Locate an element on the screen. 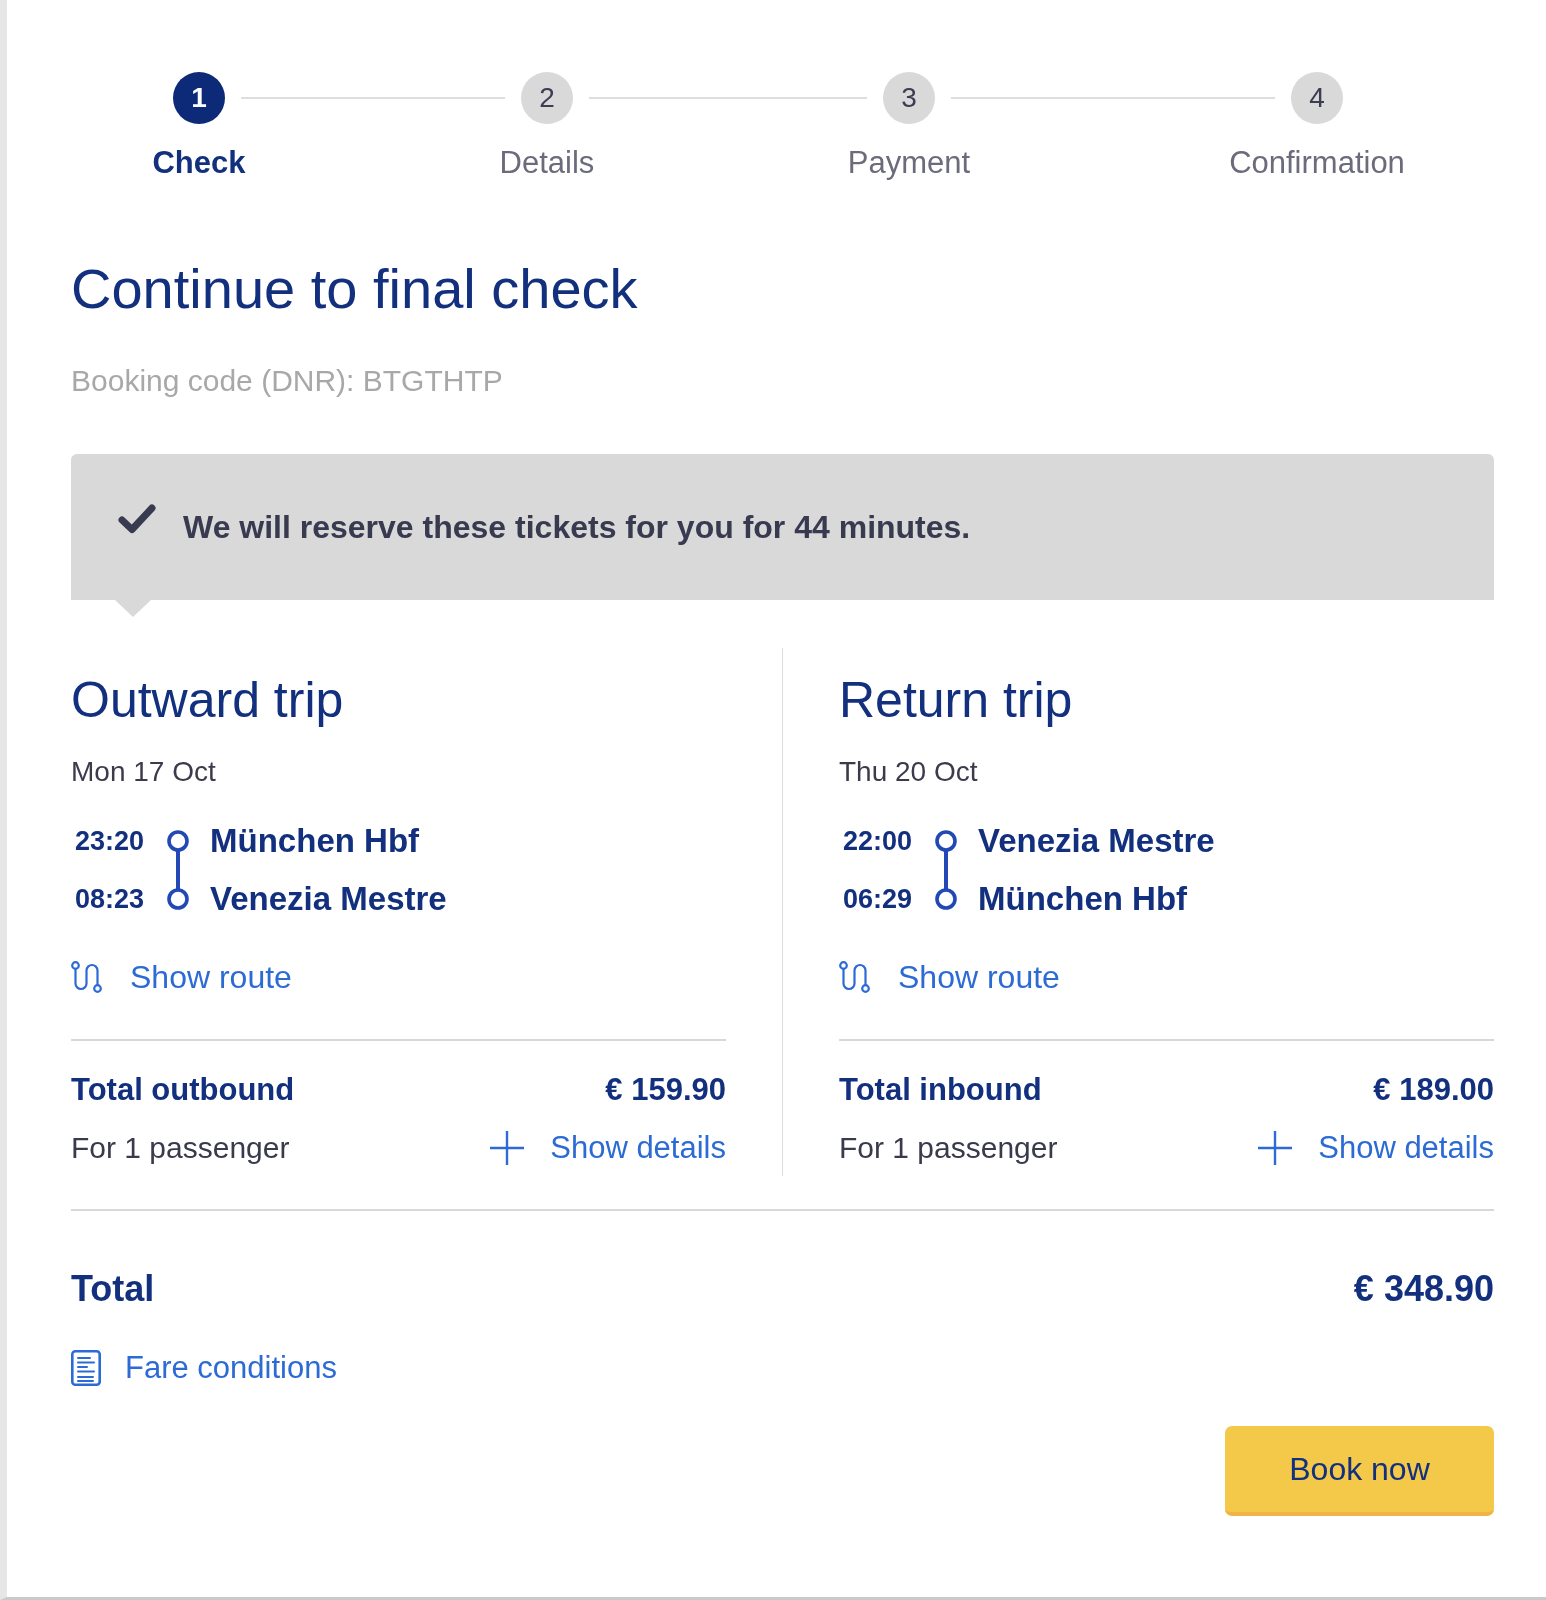  step-label: Payment is located at coordinates (909, 163).